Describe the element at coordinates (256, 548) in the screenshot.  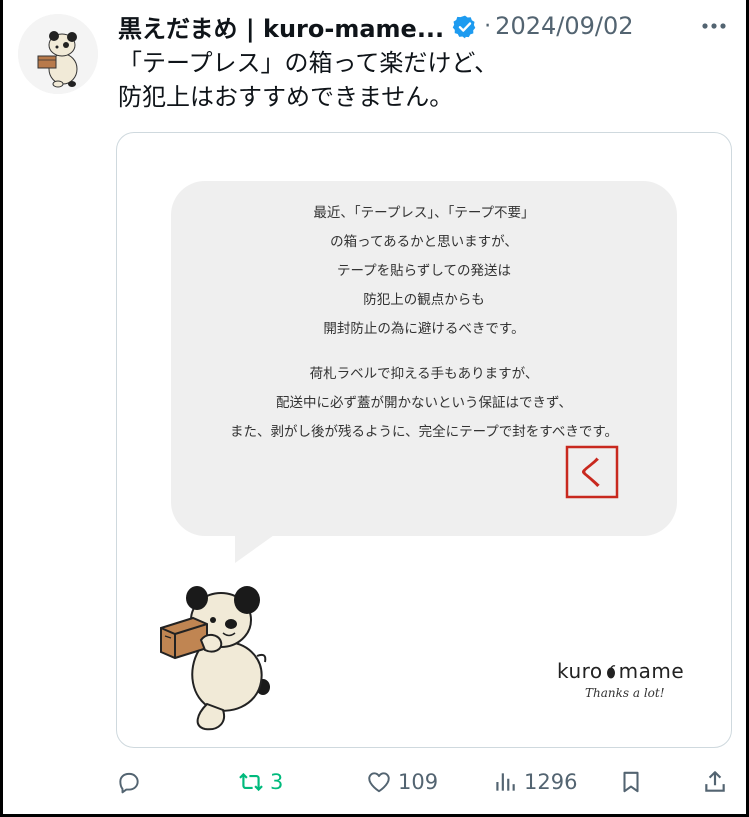
I see `speech-bubble-tail` at that location.